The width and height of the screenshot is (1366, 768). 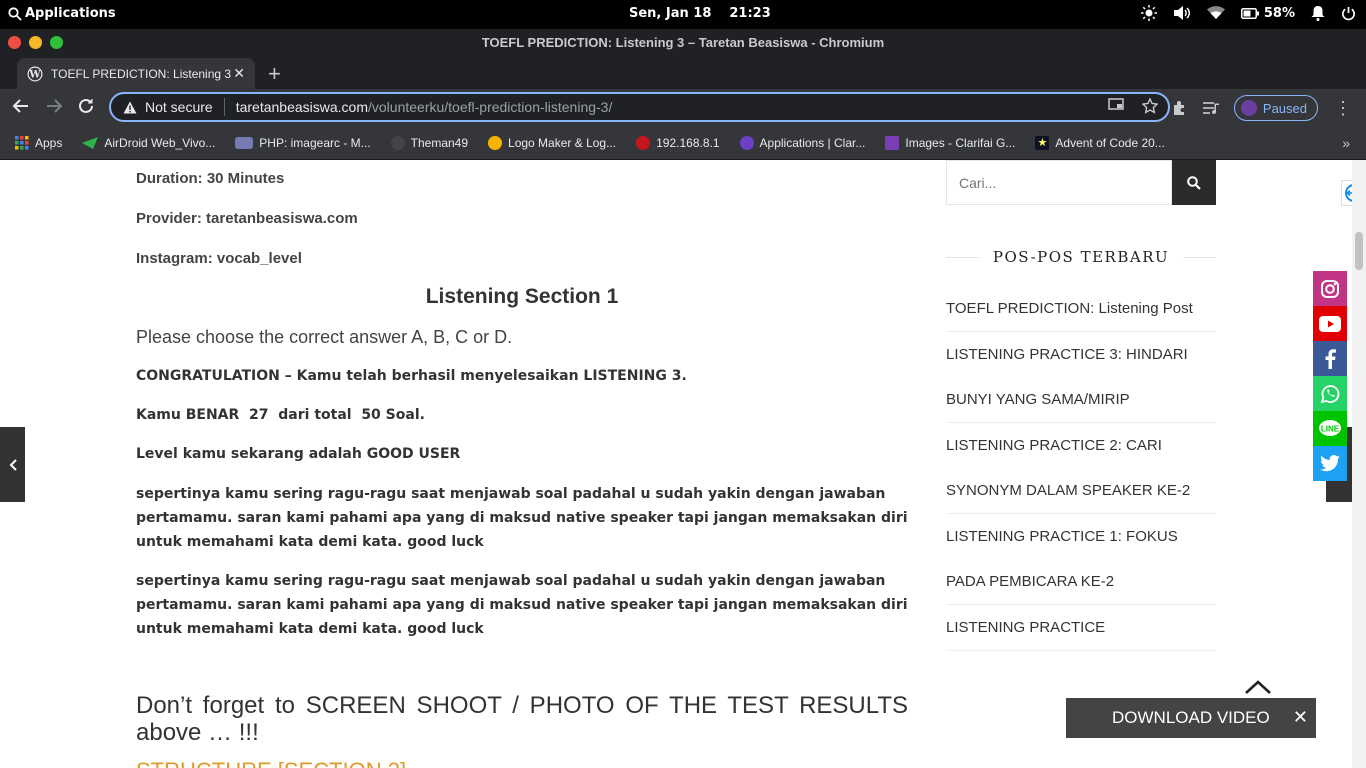 What do you see at coordinates (274, 74) in the screenshot?
I see `new-tab-button: +` at bounding box center [274, 74].